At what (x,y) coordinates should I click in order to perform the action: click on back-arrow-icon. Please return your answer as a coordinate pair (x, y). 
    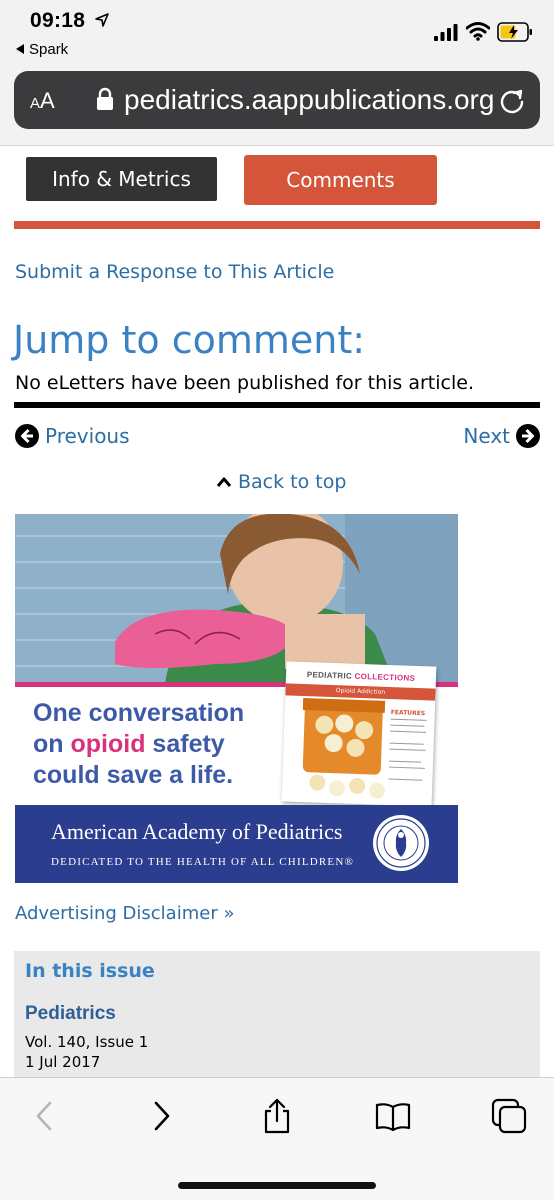
    Looking at the image, I should click on (45, 1116).